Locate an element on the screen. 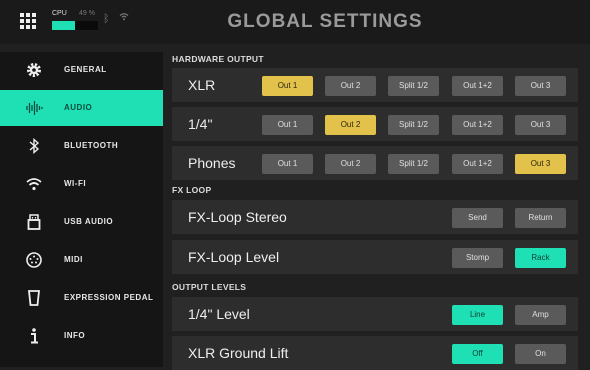  section-output-levels: OUTPUT LEVELS is located at coordinates (209, 287).